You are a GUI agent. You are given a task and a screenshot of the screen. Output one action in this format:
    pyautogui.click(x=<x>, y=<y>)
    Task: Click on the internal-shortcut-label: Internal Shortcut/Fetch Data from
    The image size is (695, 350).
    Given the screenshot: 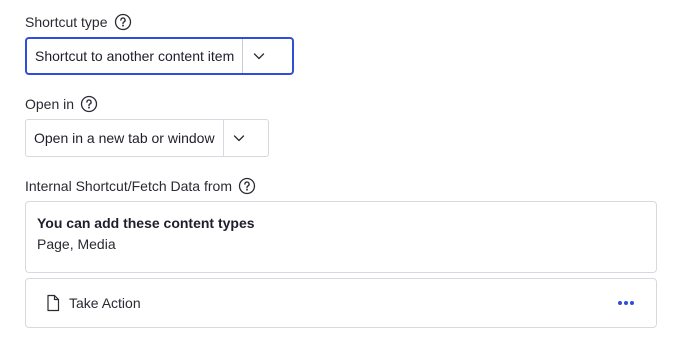 What is the action you would take?
    pyautogui.click(x=128, y=186)
    